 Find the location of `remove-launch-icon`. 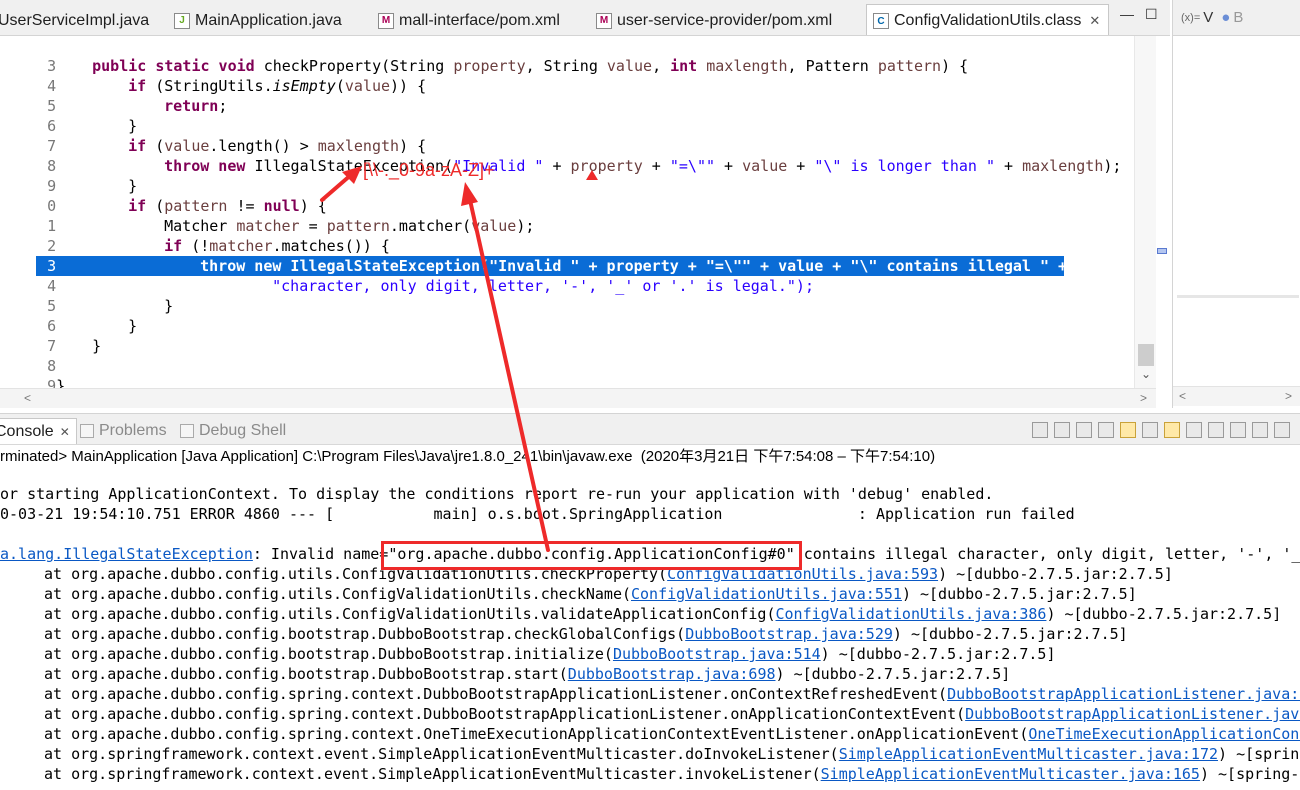

remove-launch-icon is located at coordinates (1062, 430).